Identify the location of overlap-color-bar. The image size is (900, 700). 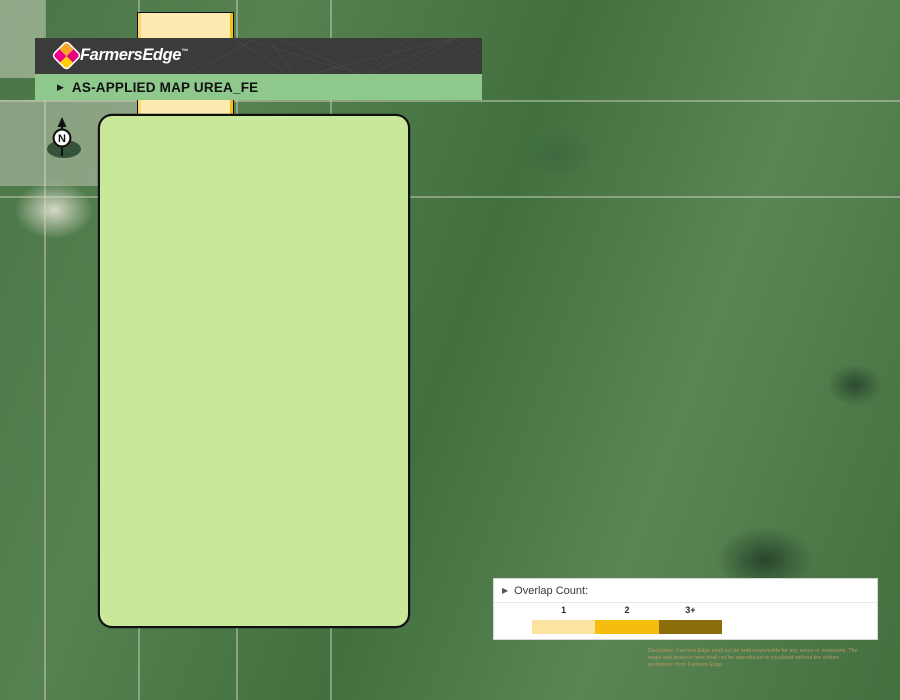
(627, 627).